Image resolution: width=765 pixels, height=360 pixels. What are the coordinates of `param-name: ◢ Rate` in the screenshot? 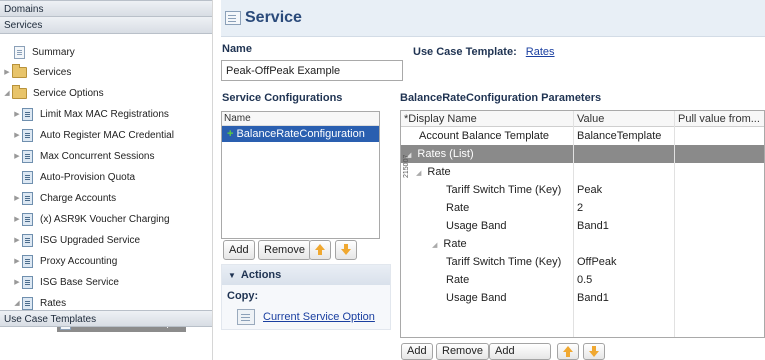 It's located at (433, 173).